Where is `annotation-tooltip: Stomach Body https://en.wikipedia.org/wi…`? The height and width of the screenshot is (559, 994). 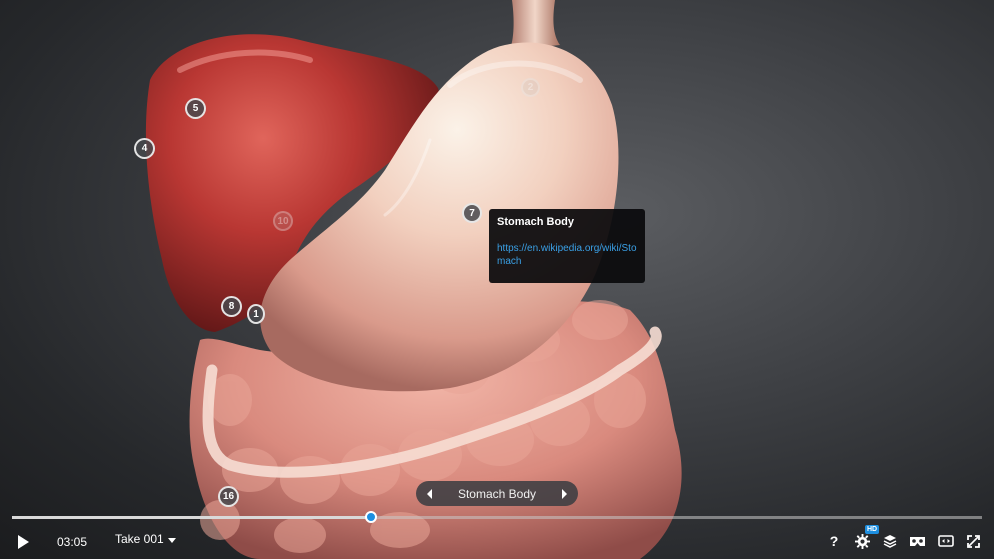 annotation-tooltip: Stomach Body https://en.wikipedia.org/wi… is located at coordinates (567, 246).